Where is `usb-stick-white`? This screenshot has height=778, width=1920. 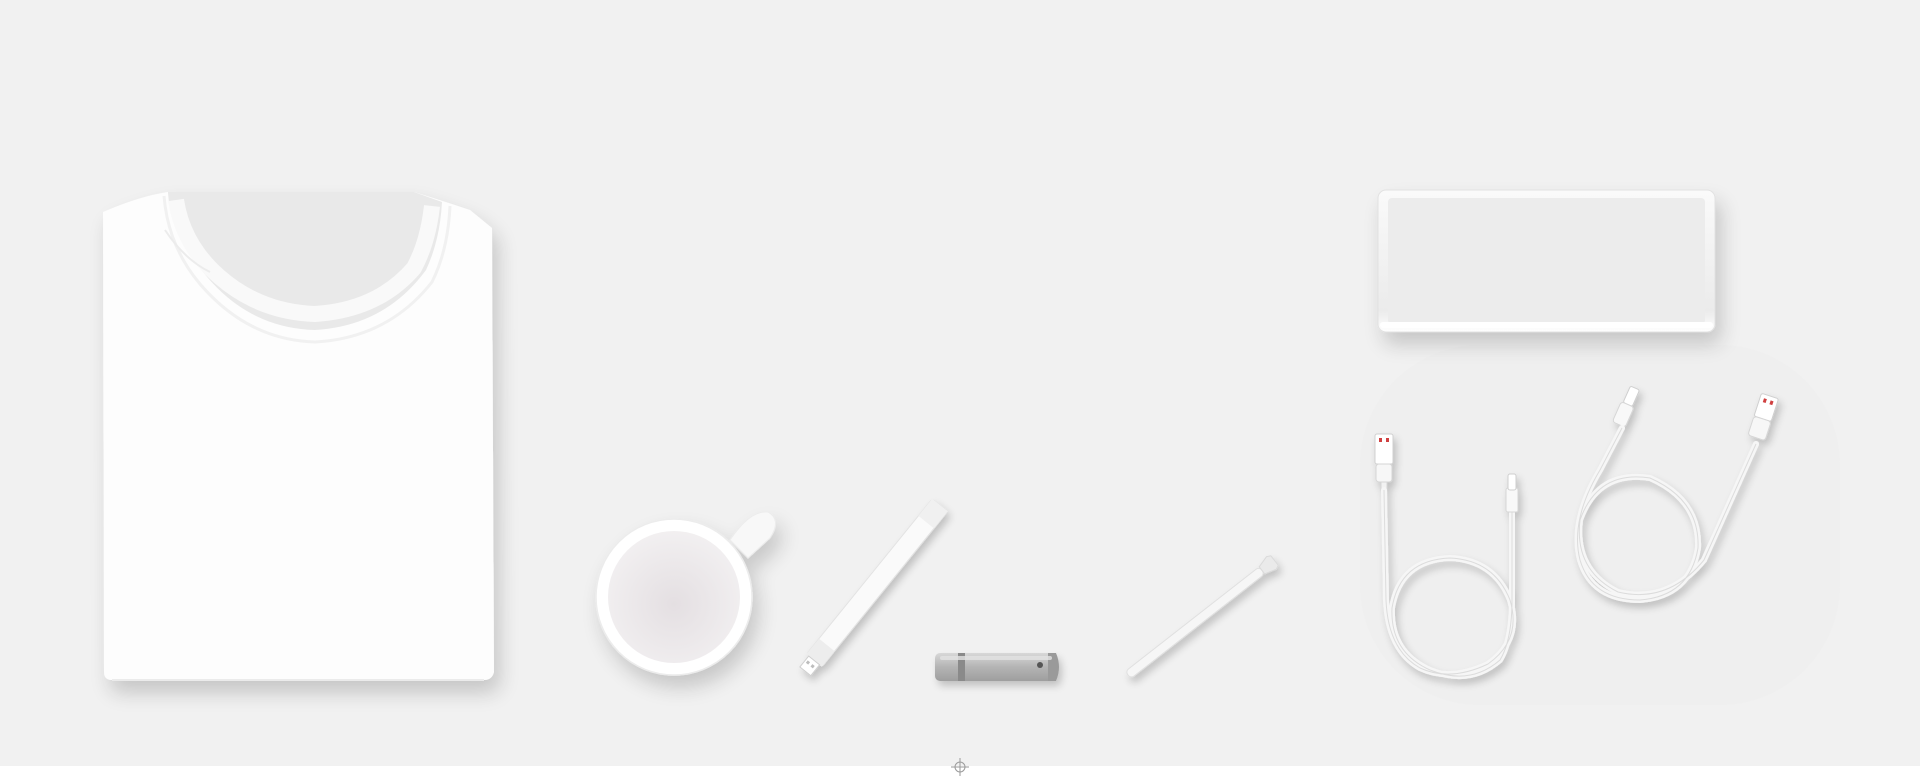
usb-stick-white is located at coordinates (873, 587).